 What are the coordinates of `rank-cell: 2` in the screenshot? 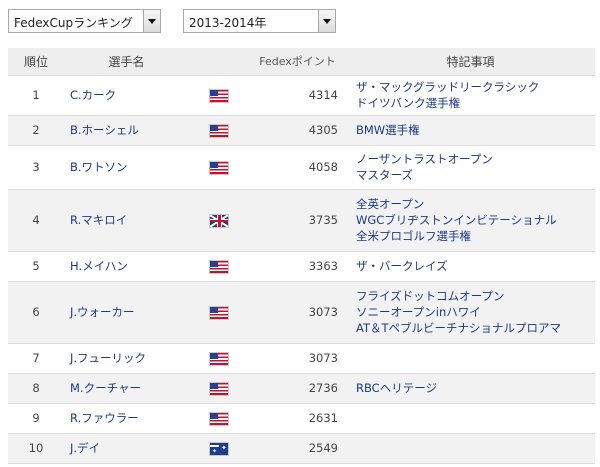 It's located at (36, 130).